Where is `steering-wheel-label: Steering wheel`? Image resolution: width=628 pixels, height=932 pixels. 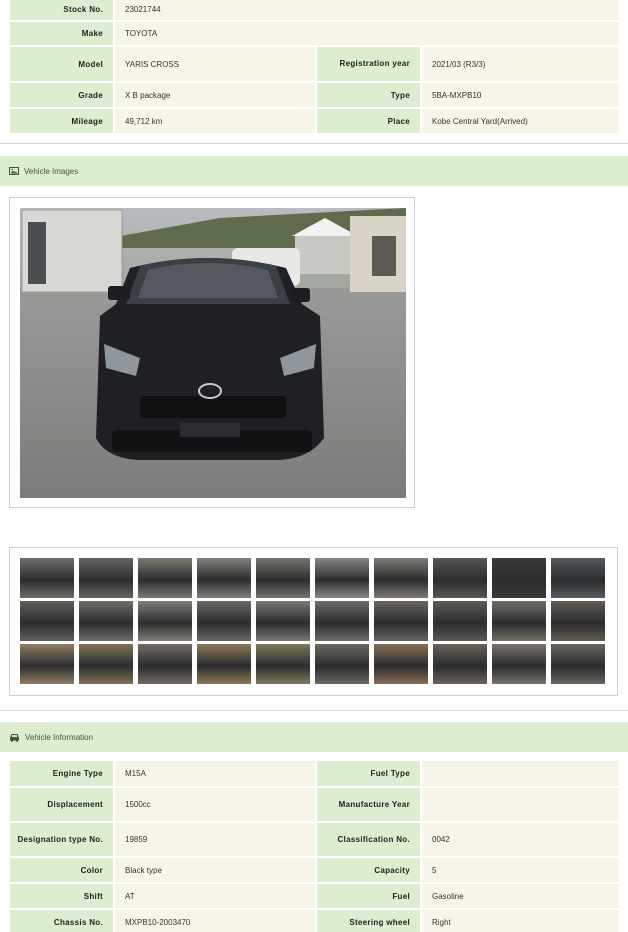 steering-wheel-label: Steering wheel is located at coordinates (368, 921).